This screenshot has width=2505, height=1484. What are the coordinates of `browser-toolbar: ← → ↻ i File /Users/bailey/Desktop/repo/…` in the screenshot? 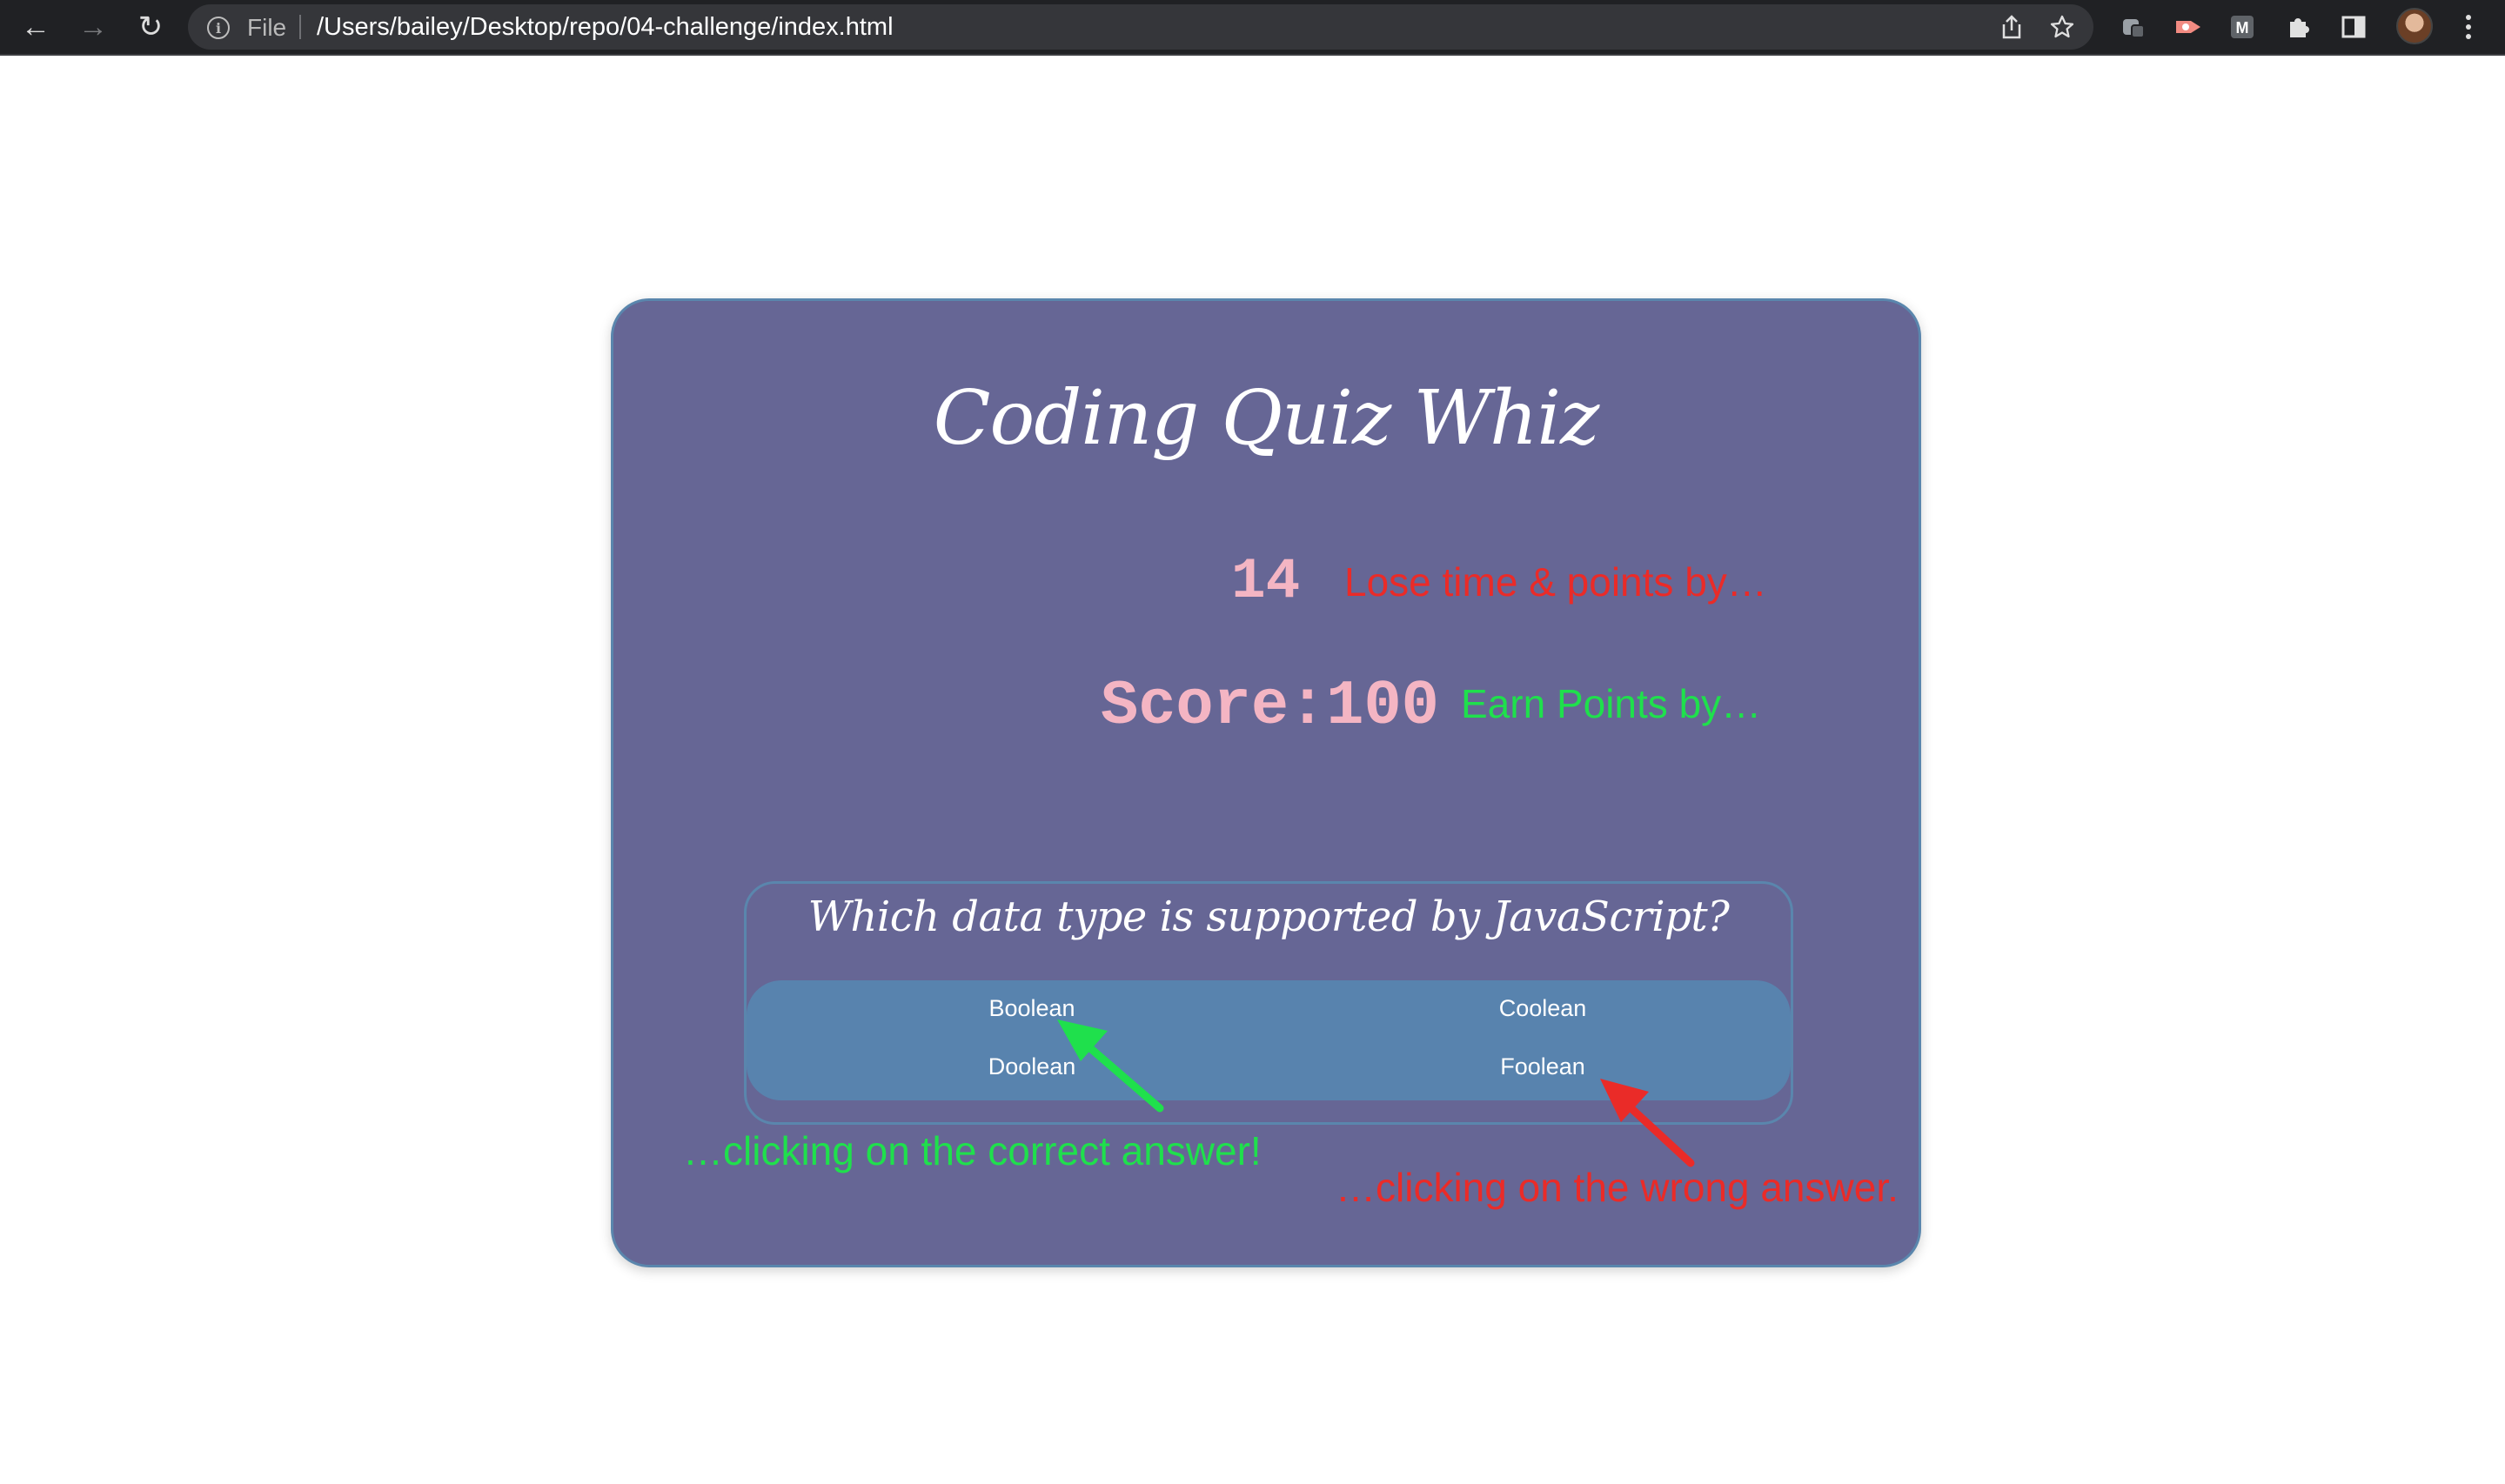 It's located at (1252, 28).